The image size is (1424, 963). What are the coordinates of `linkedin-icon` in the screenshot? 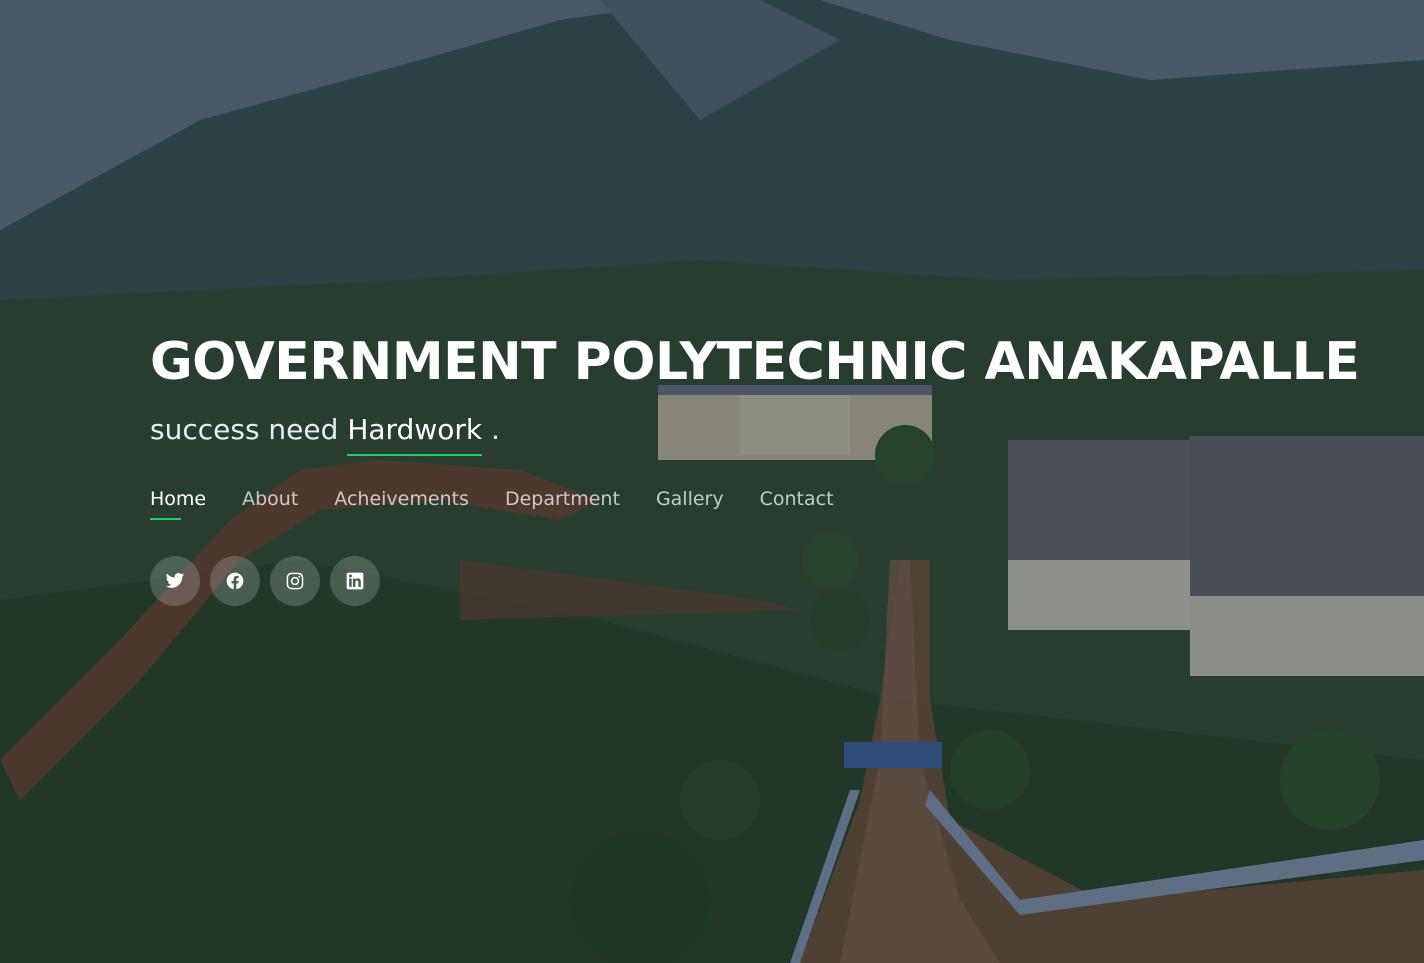 It's located at (355, 581).